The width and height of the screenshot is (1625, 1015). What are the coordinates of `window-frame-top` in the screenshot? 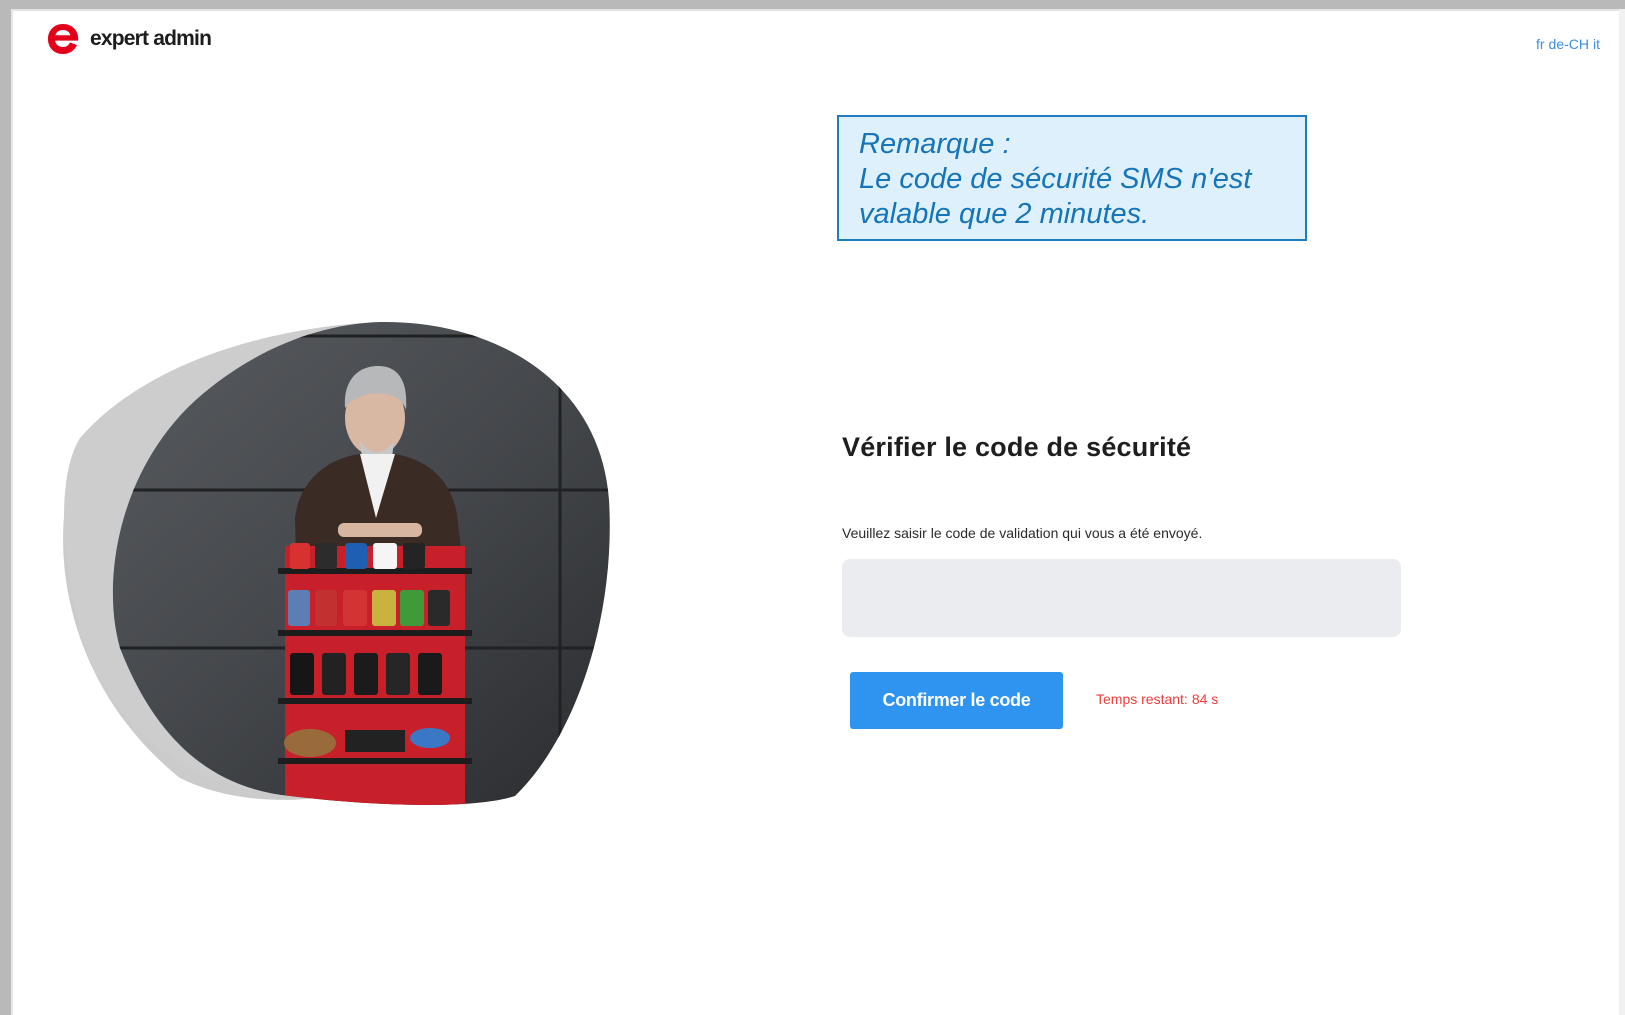 It's located at (812, 4).